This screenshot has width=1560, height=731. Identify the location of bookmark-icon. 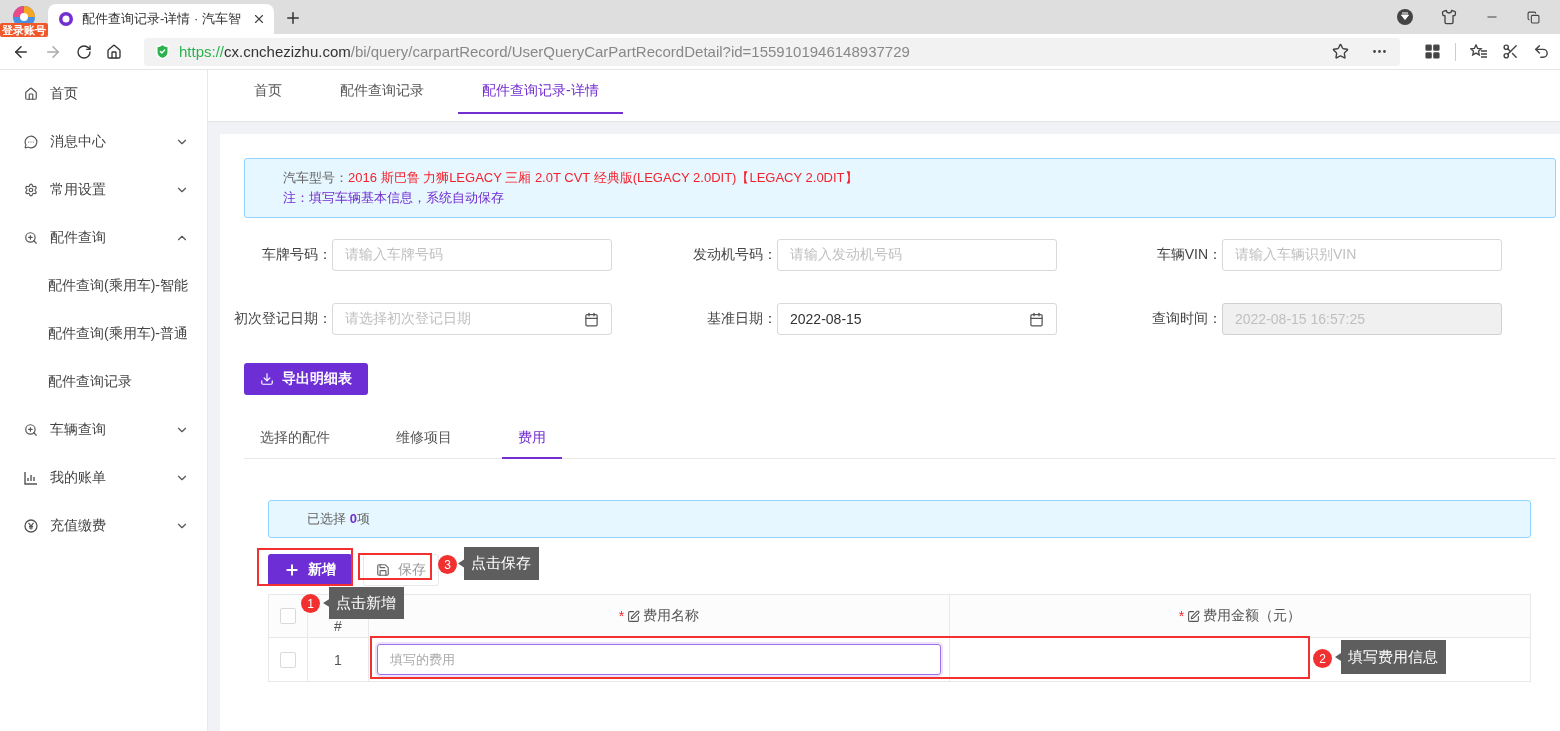
(1340, 51).